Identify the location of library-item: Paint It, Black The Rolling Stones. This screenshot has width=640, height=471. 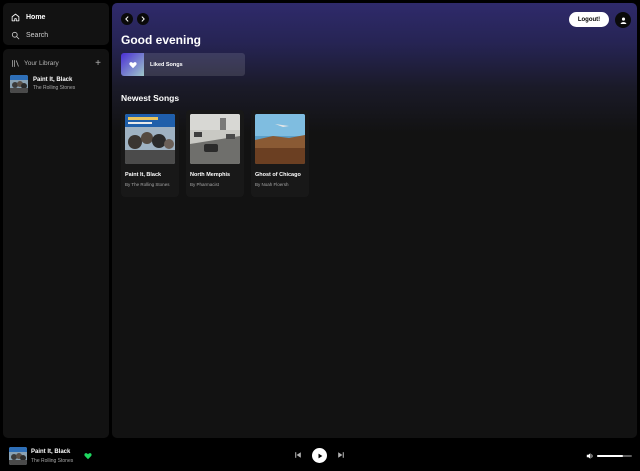
(56, 84).